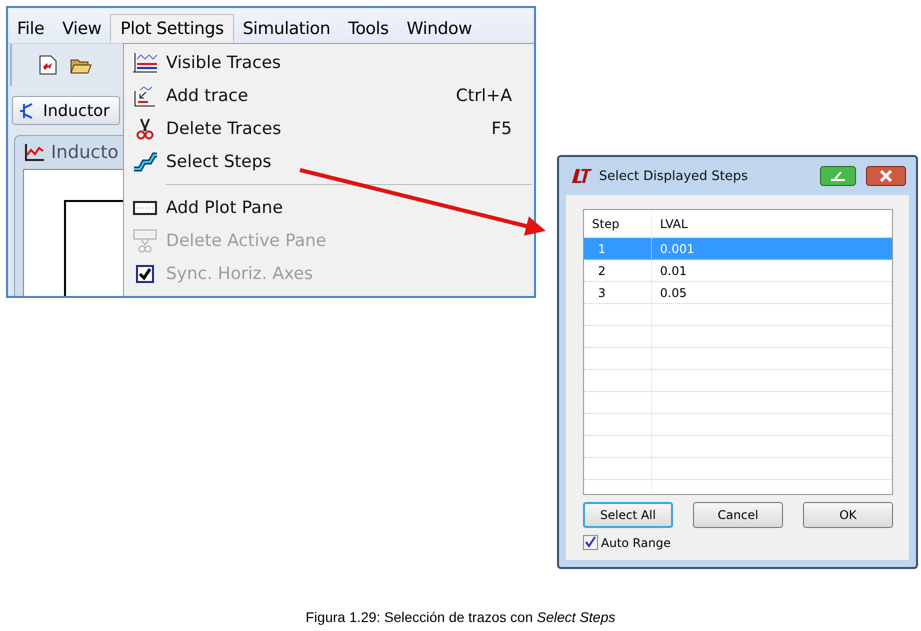  I want to click on menu-bar-item: View, so click(81, 28).